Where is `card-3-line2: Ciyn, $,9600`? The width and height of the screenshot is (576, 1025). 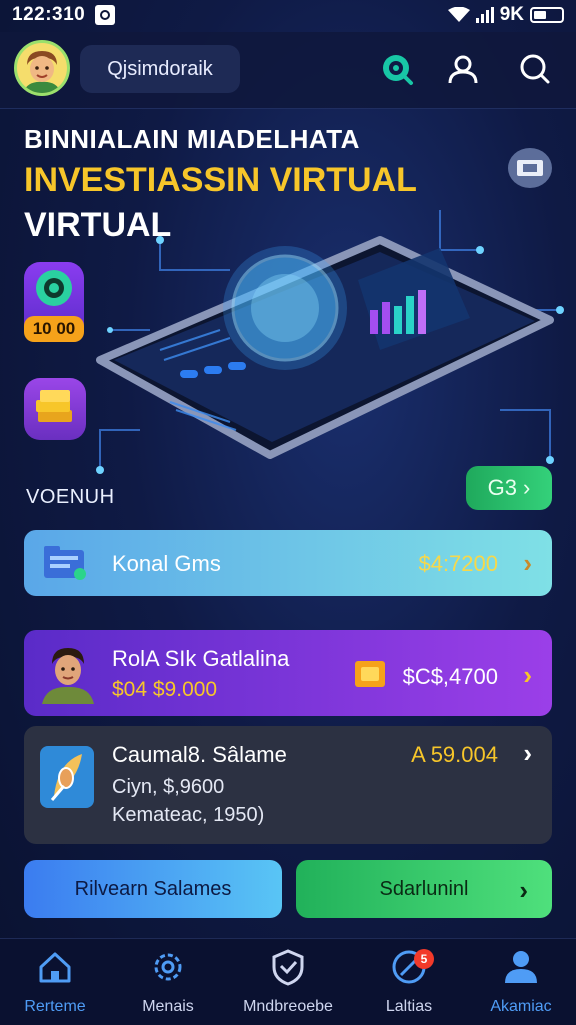 card-3-line2: Ciyn, $,9600 is located at coordinates (168, 787).